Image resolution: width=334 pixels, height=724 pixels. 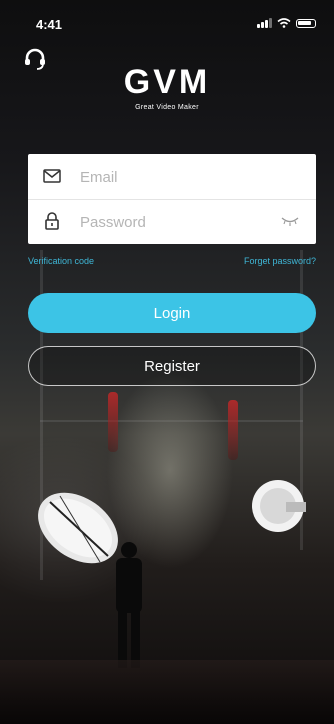 I want to click on stage-floor, so click(x=167, y=692).